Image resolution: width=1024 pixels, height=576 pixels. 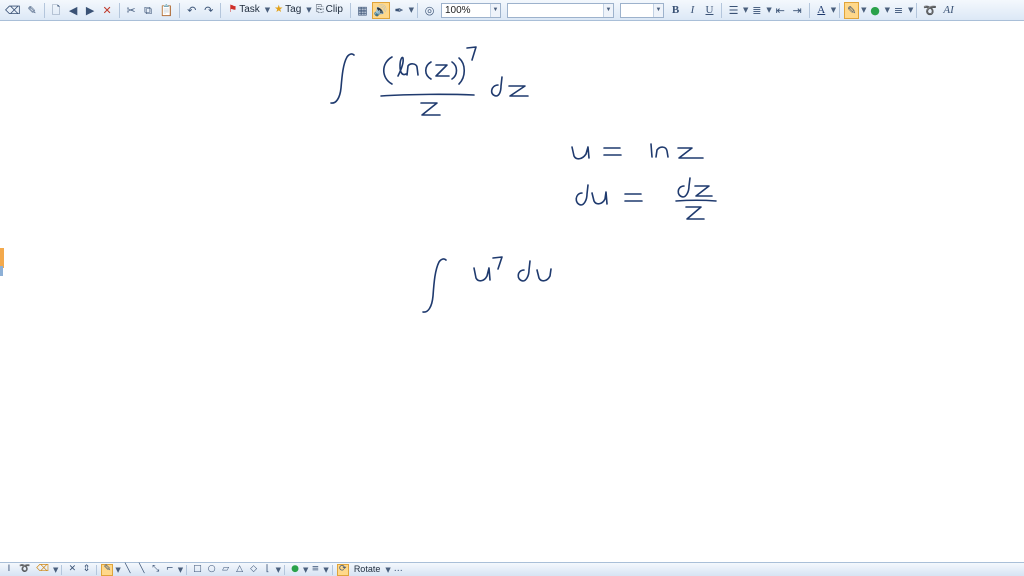 I want to click on connector-dropdown-icon: ▼, so click(x=278, y=570).